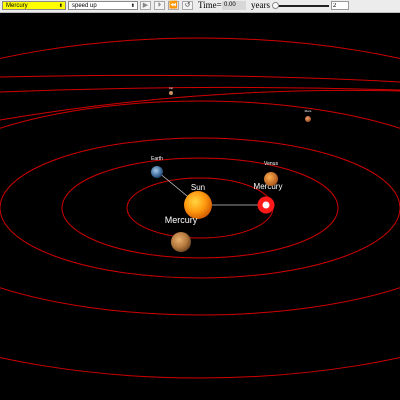 Image resolution: width=400 pixels, height=400 pixels. I want to click on reset-icon: ↺, so click(187, 5).